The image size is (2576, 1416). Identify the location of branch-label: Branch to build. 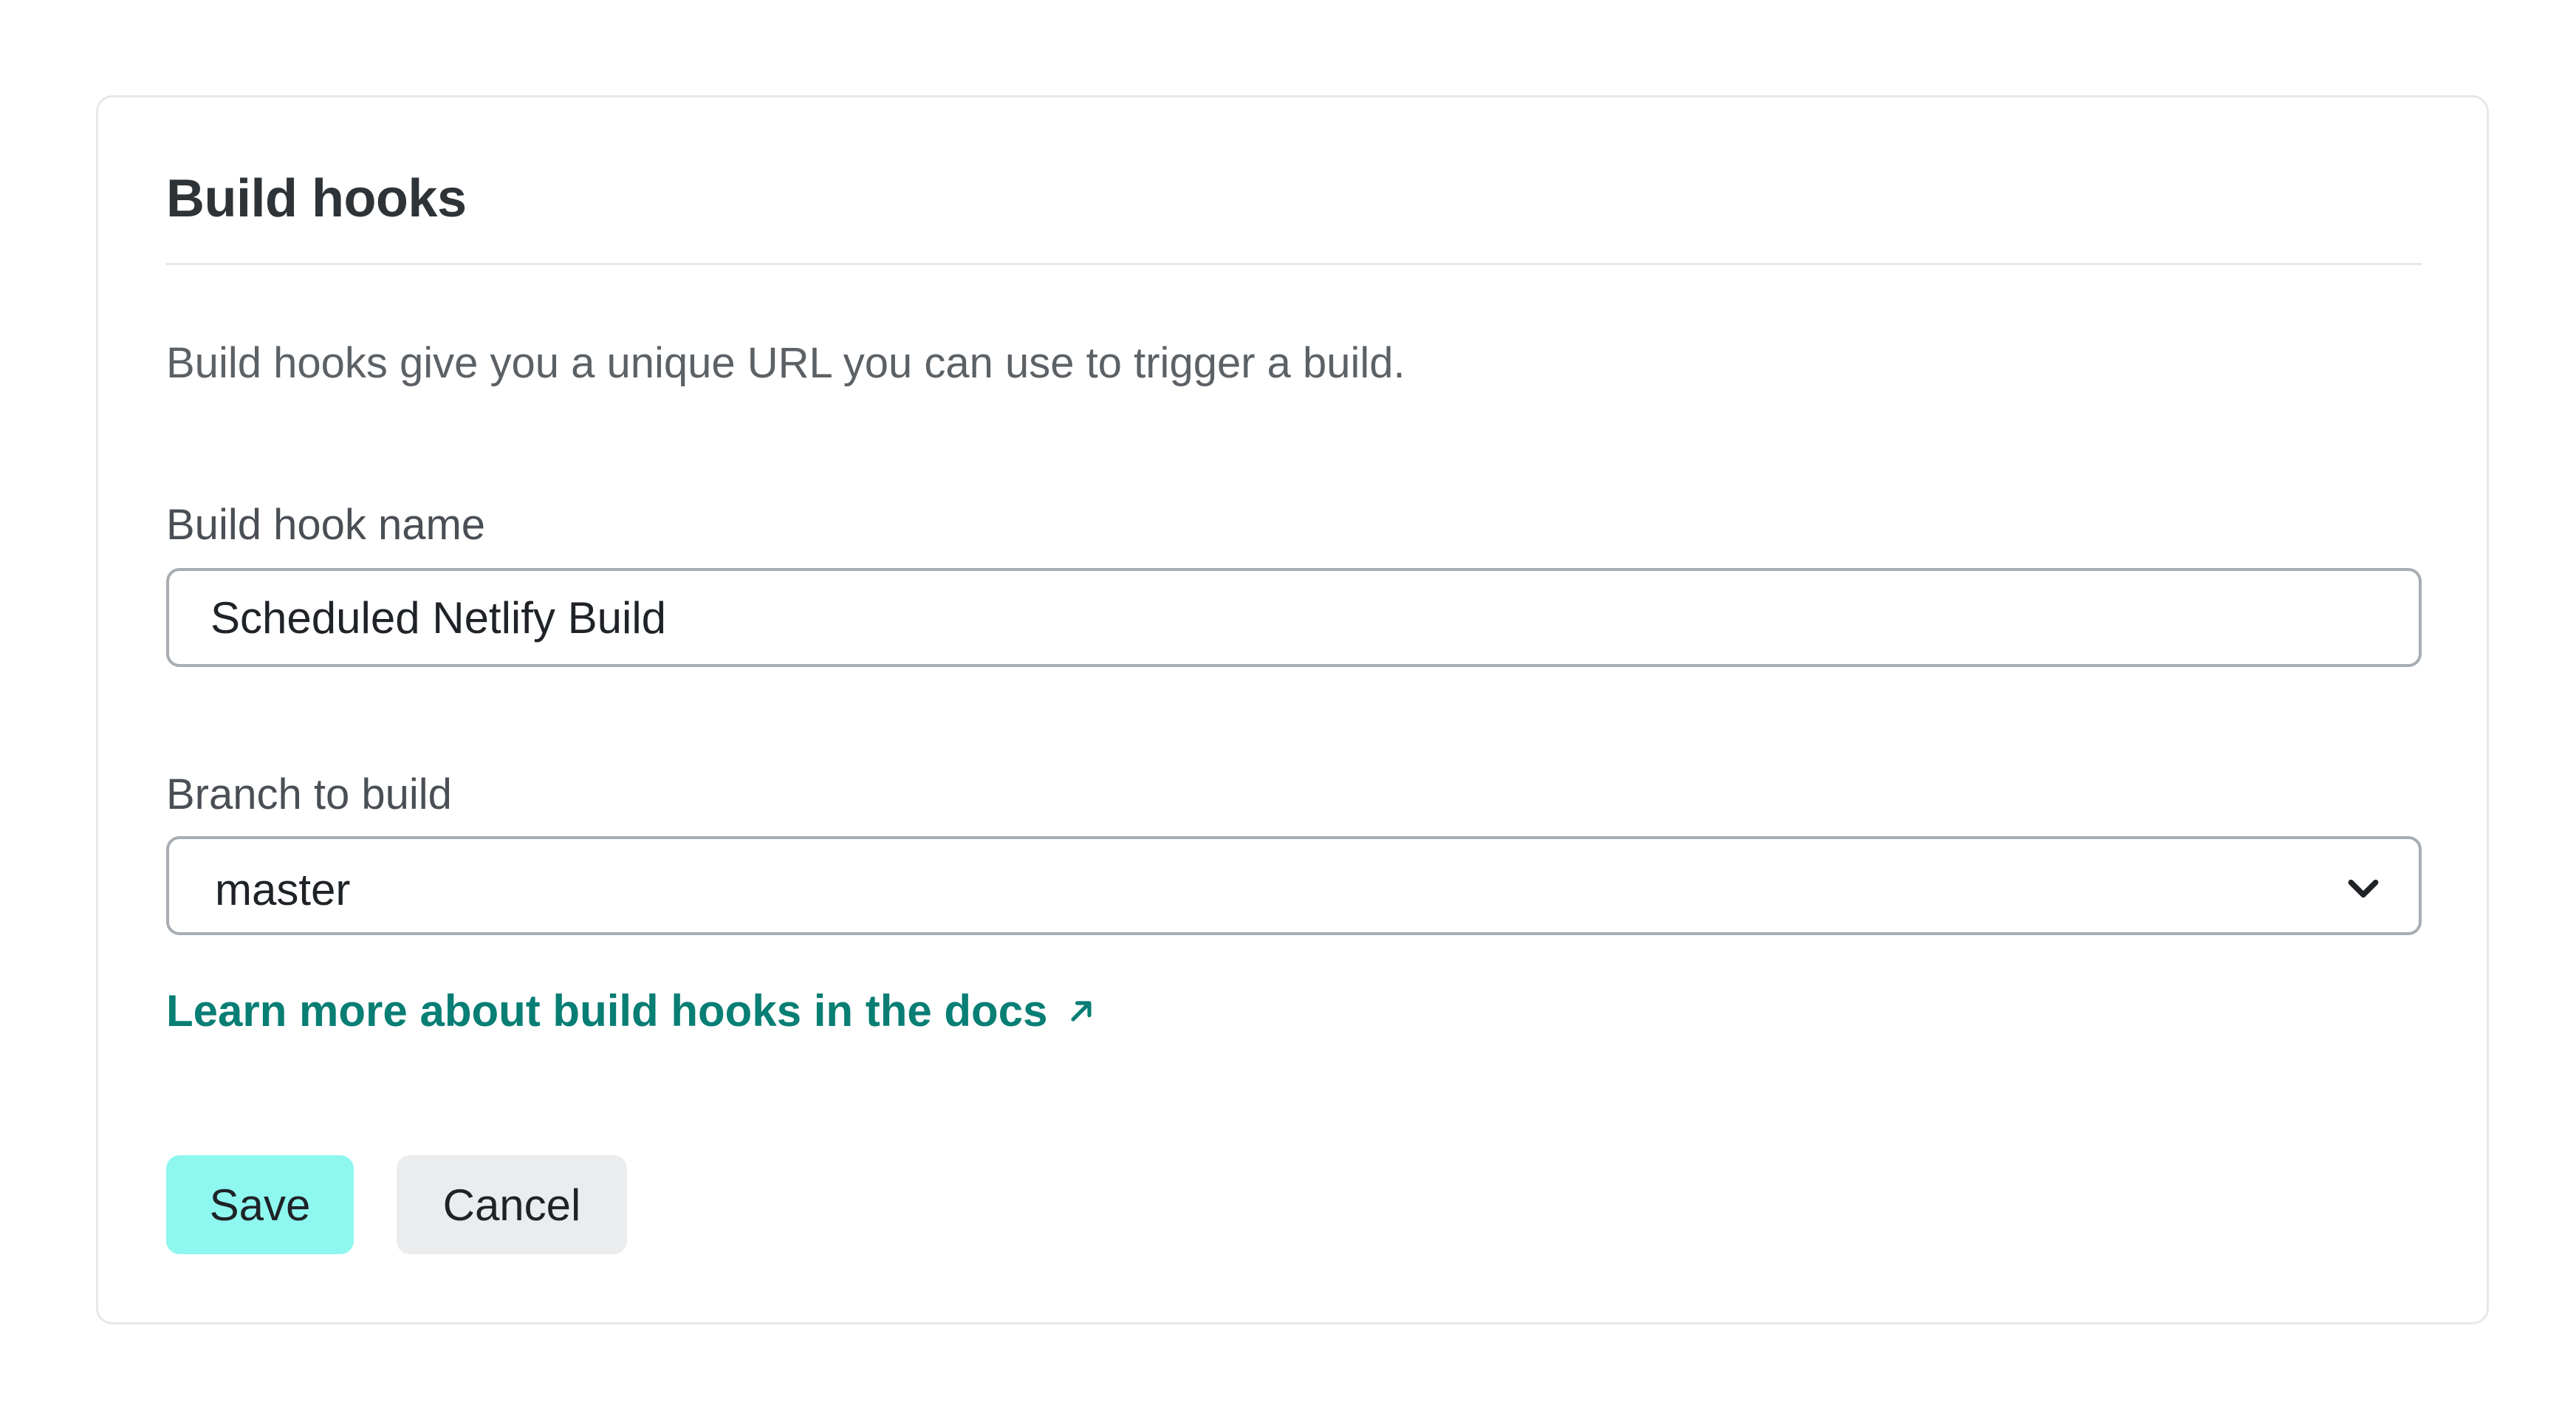
(309, 794).